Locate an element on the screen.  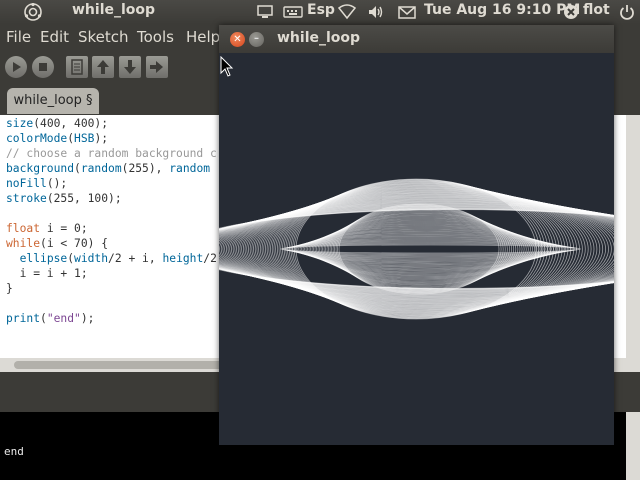
user-name: flot is located at coordinates (596, 10).